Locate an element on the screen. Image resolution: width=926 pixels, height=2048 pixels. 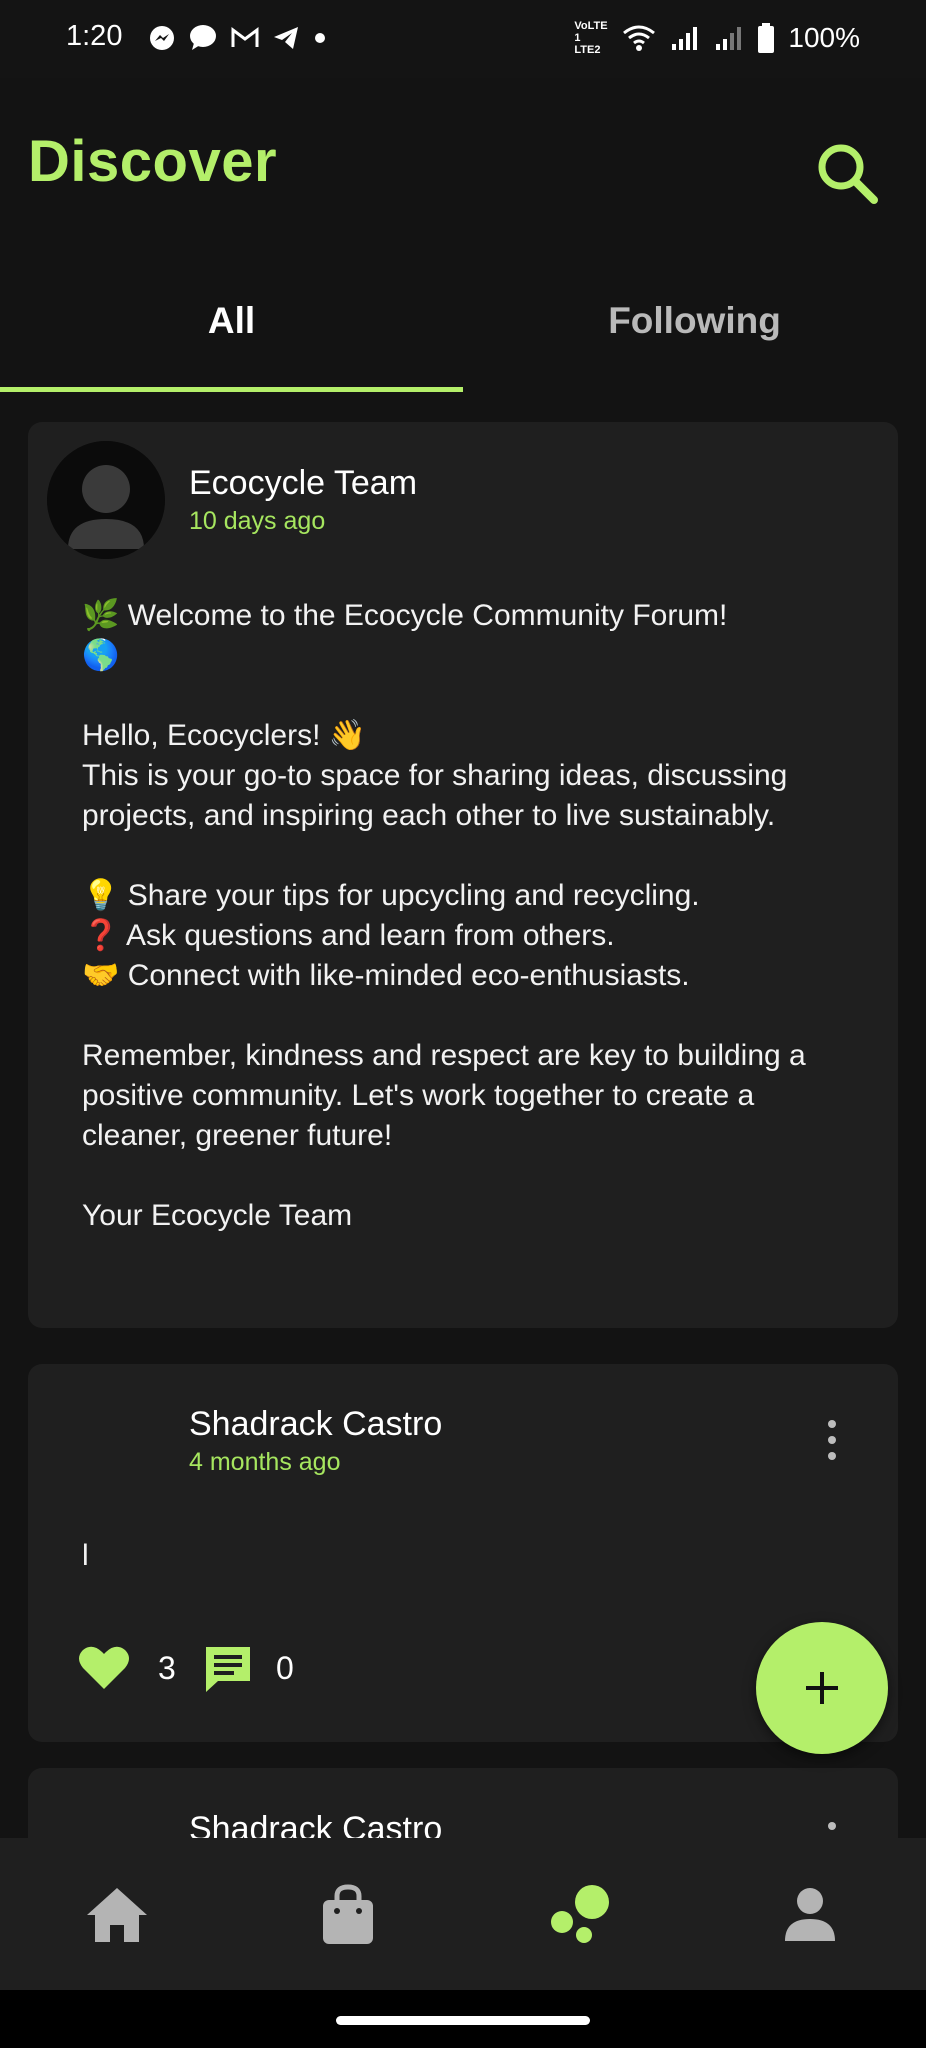
signal-strength-2-icon is located at coordinates (729, 38).